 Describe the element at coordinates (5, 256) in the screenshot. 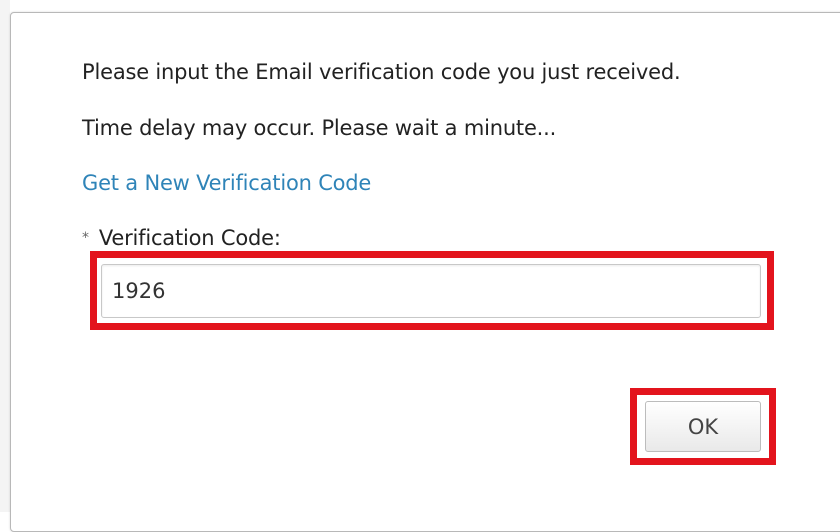

I see `background-edge` at that location.